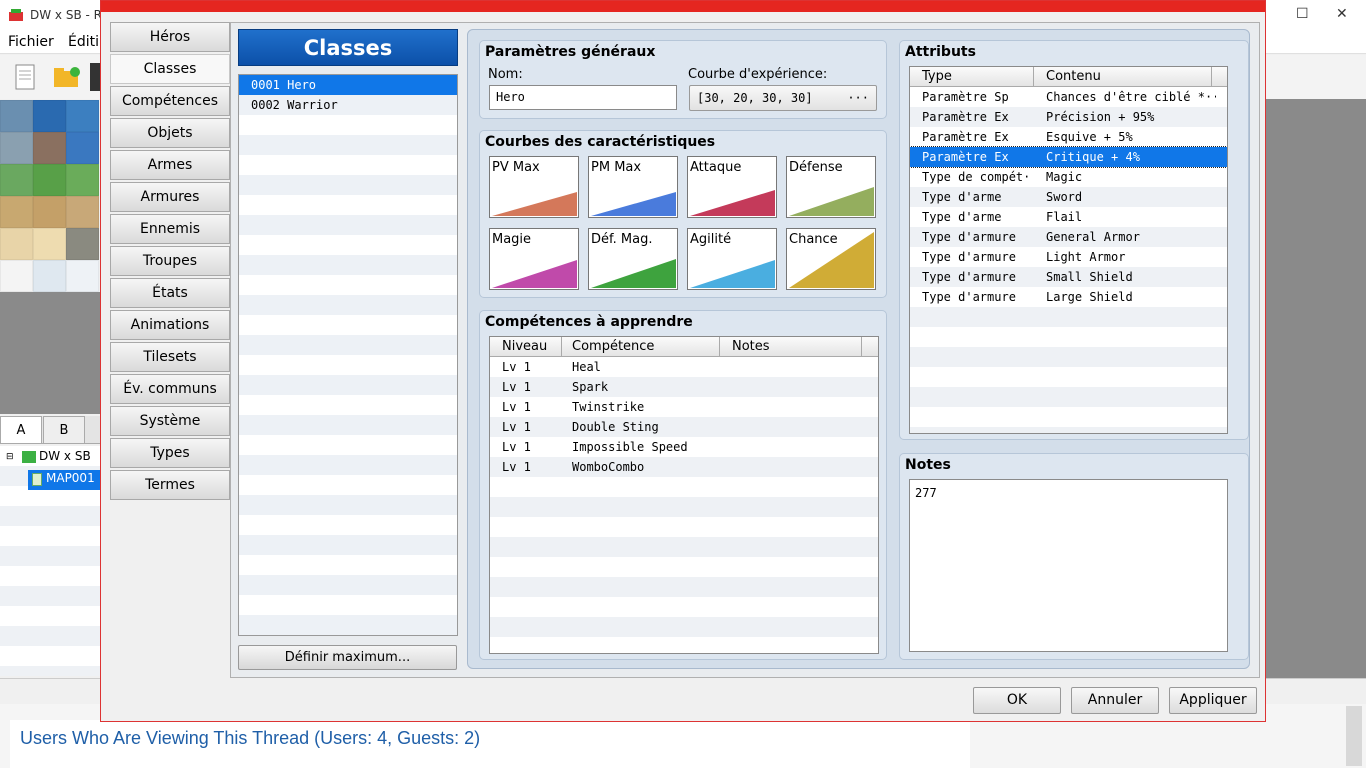 This screenshot has height=768, width=1366. Describe the element at coordinates (170, 133) in the screenshot. I see `nav-items: Objets` at that location.